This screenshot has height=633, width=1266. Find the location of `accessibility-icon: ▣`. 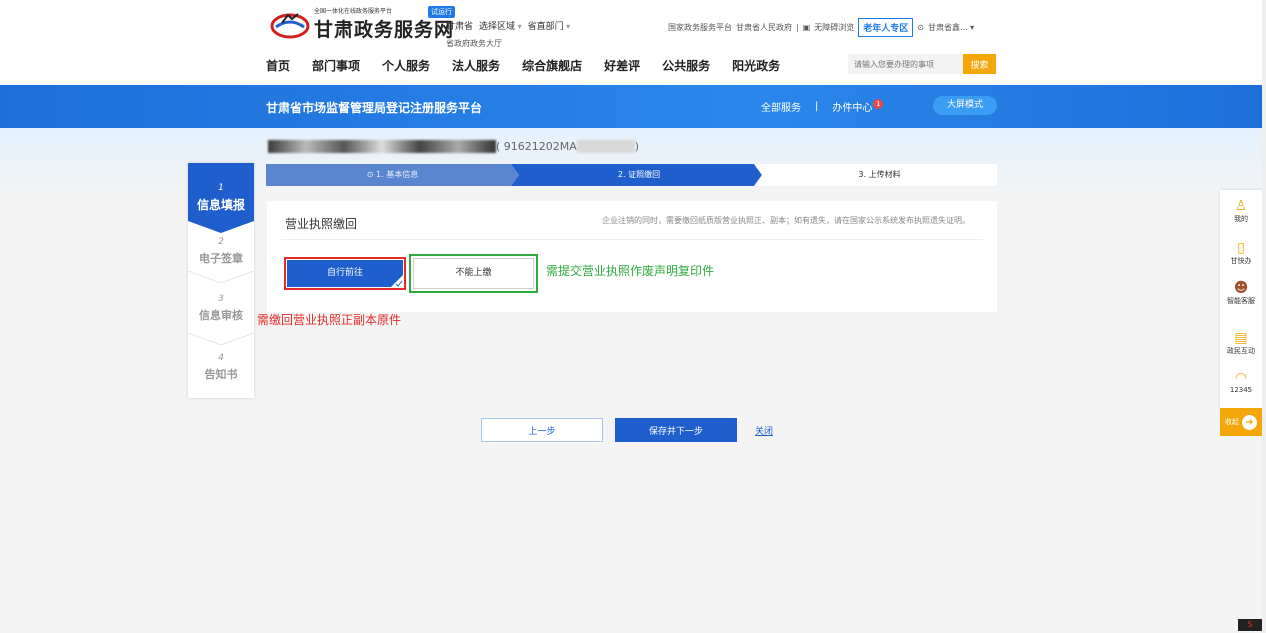

accessibility-icon: ▣ is located at coordinates (806, 27).